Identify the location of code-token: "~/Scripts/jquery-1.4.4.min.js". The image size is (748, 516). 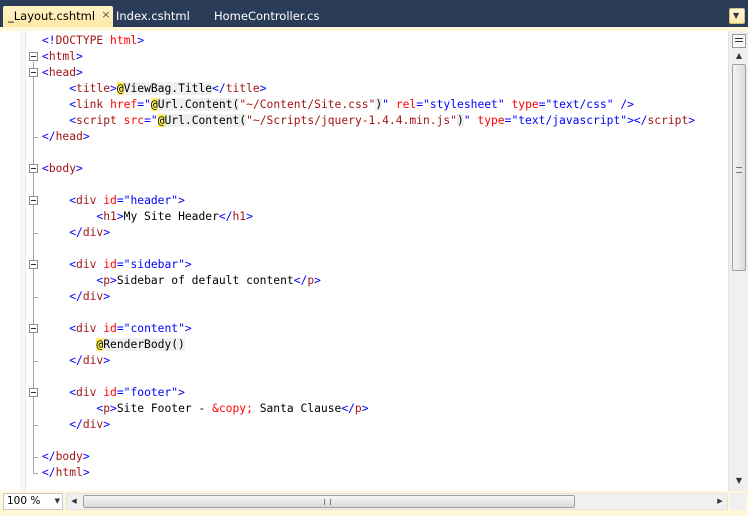
(351, 120).